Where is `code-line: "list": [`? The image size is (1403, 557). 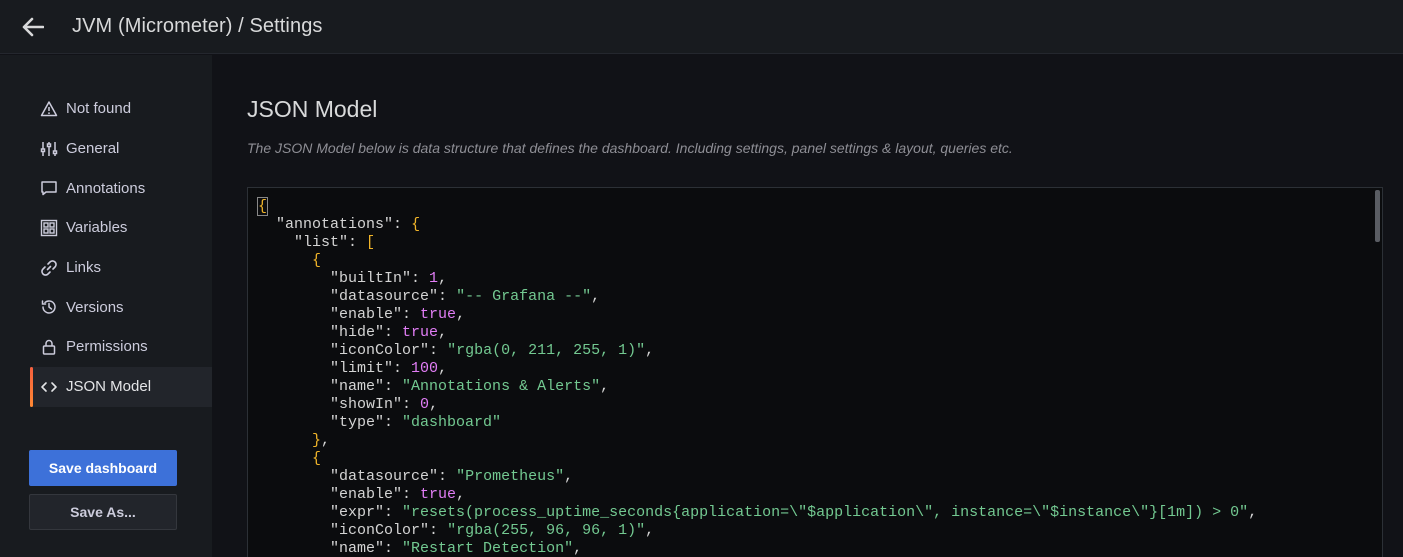 code-line: "list": [ is located at coordinates (757, 243).